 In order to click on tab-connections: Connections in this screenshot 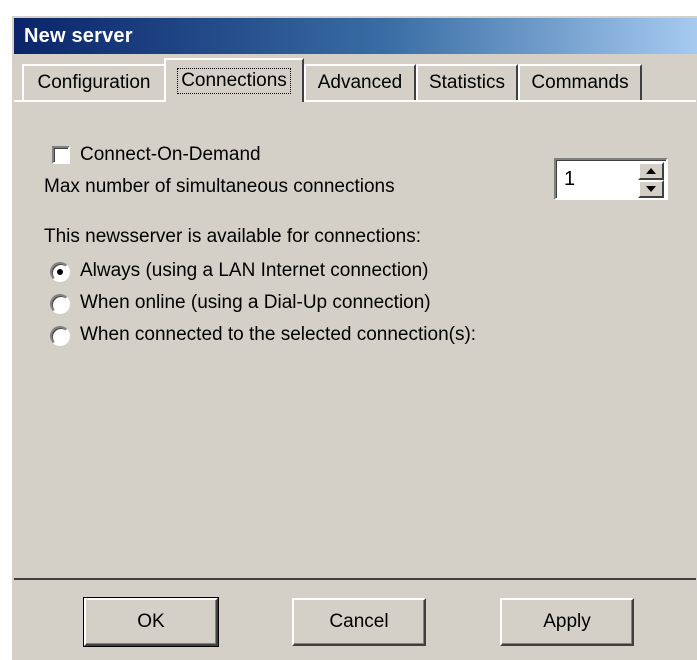, I will do `click(234, 80)`.